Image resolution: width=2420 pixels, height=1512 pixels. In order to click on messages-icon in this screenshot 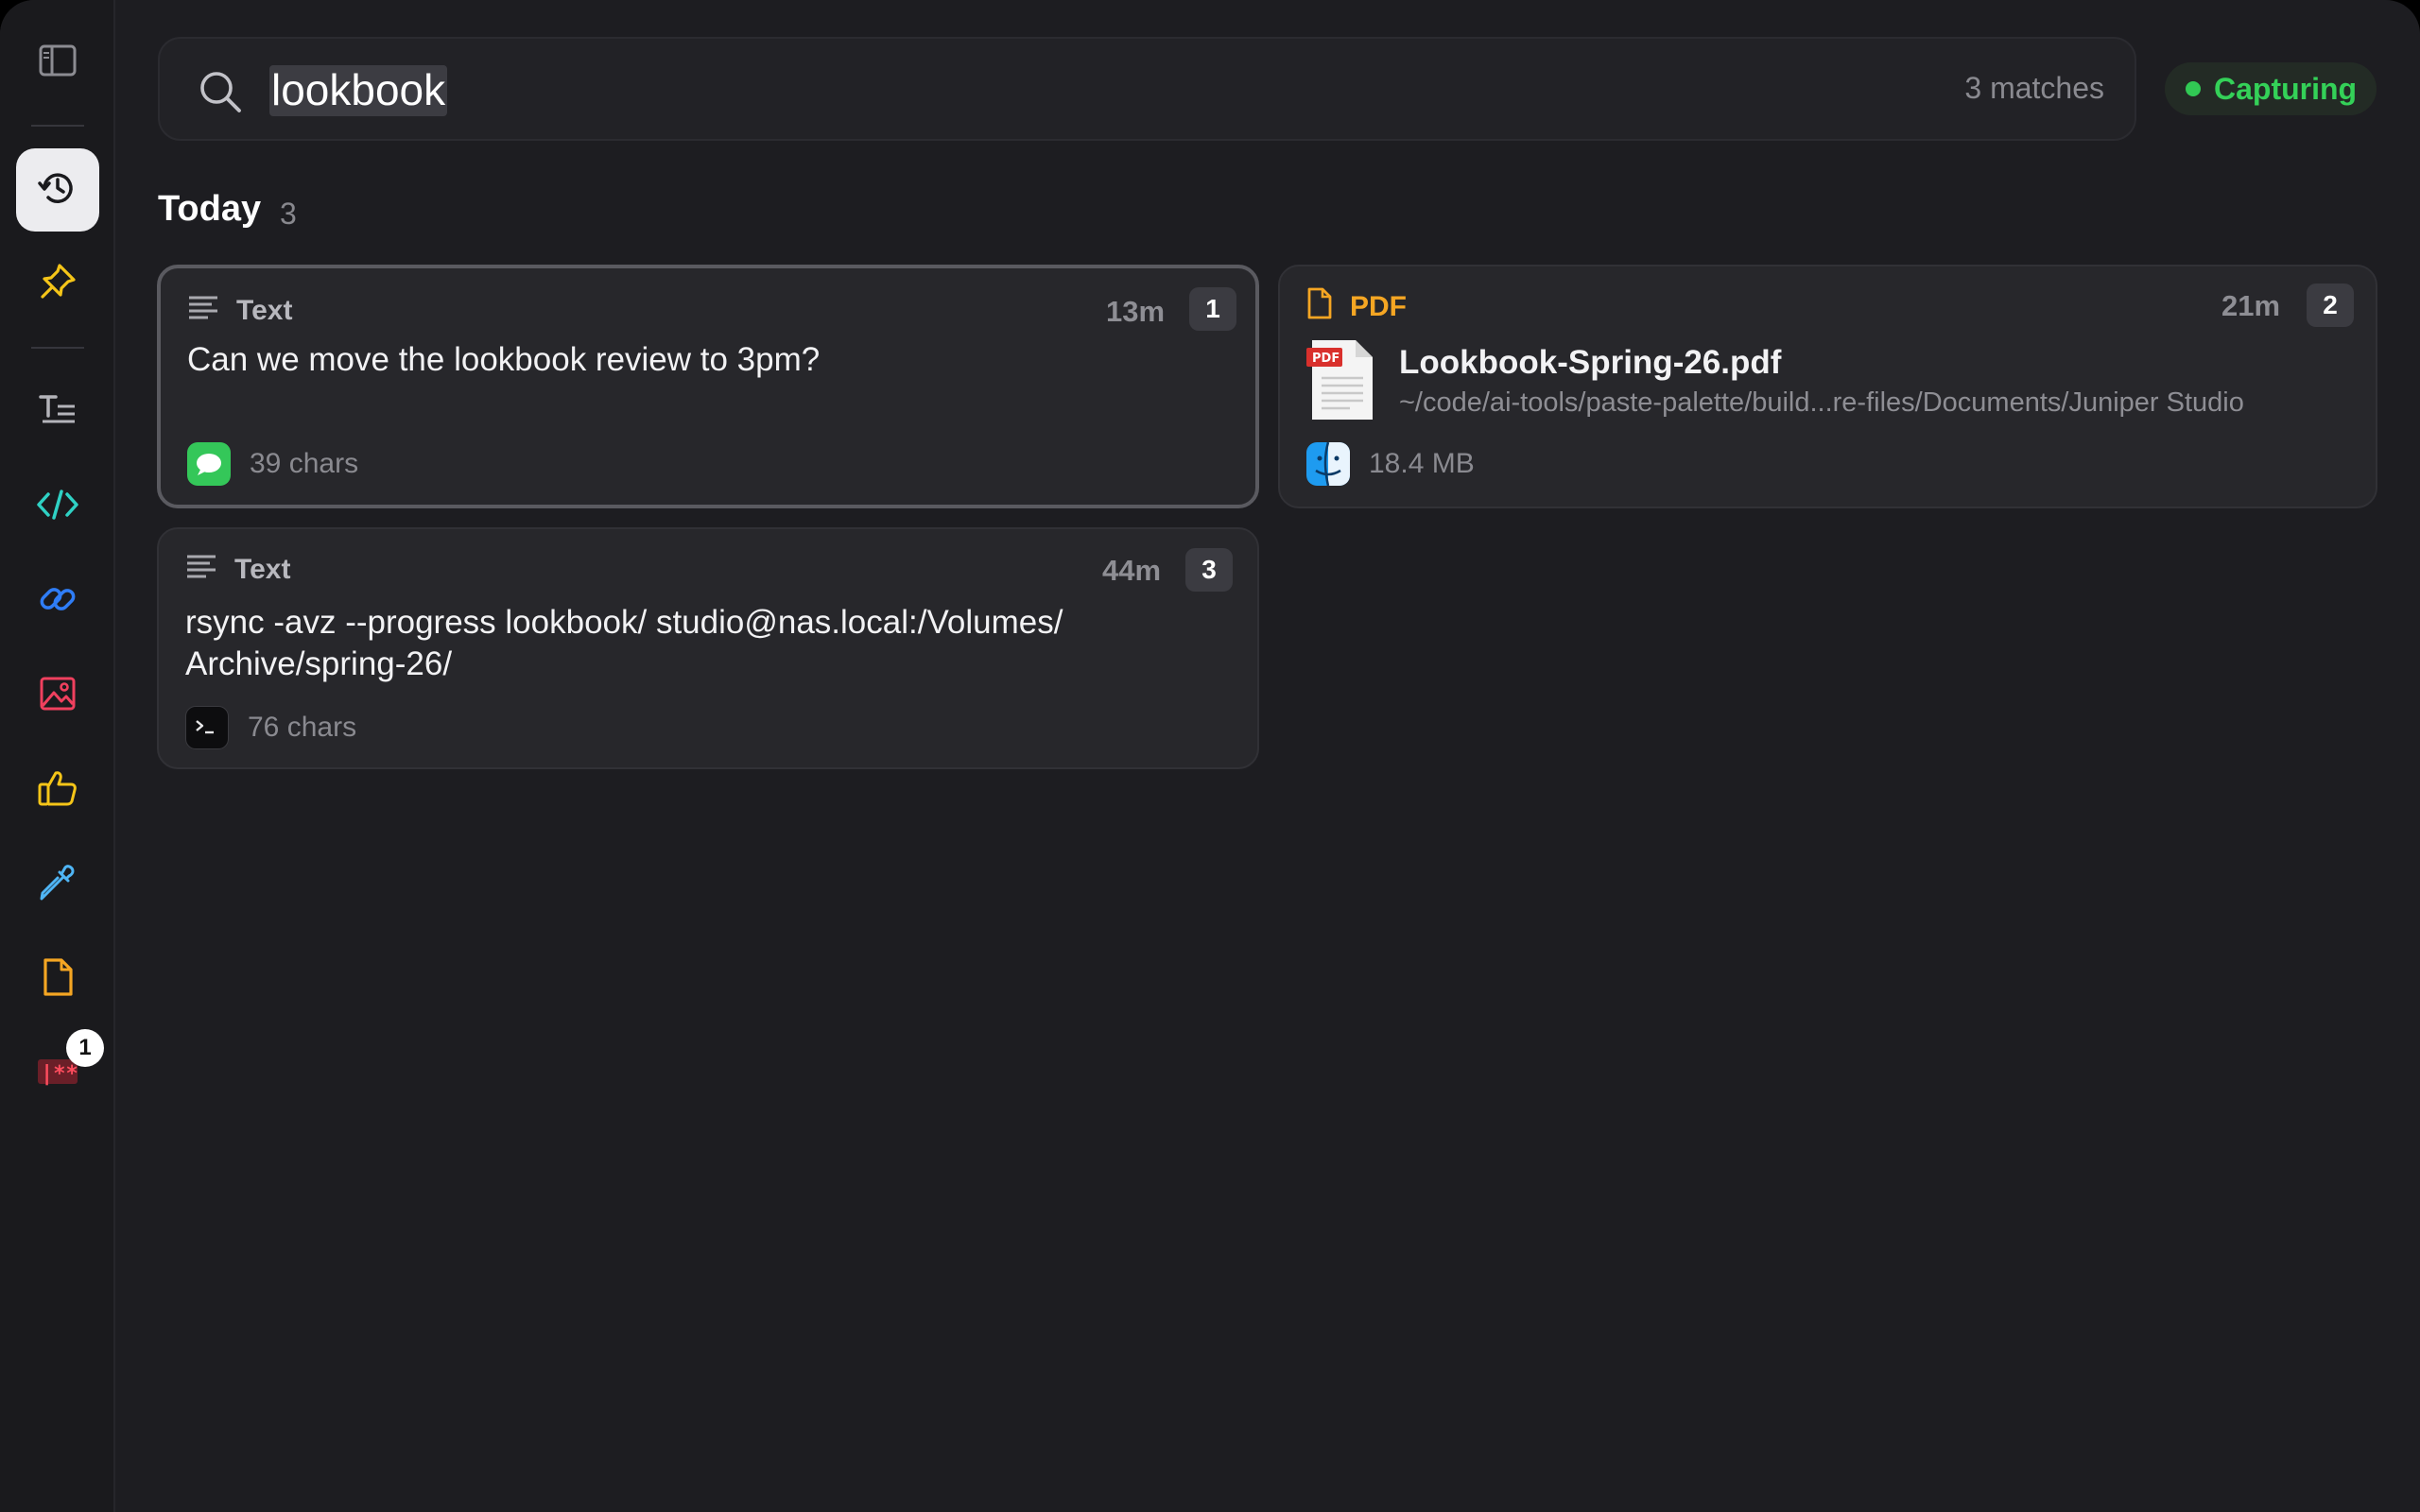, I will do `click(209, 464)`.